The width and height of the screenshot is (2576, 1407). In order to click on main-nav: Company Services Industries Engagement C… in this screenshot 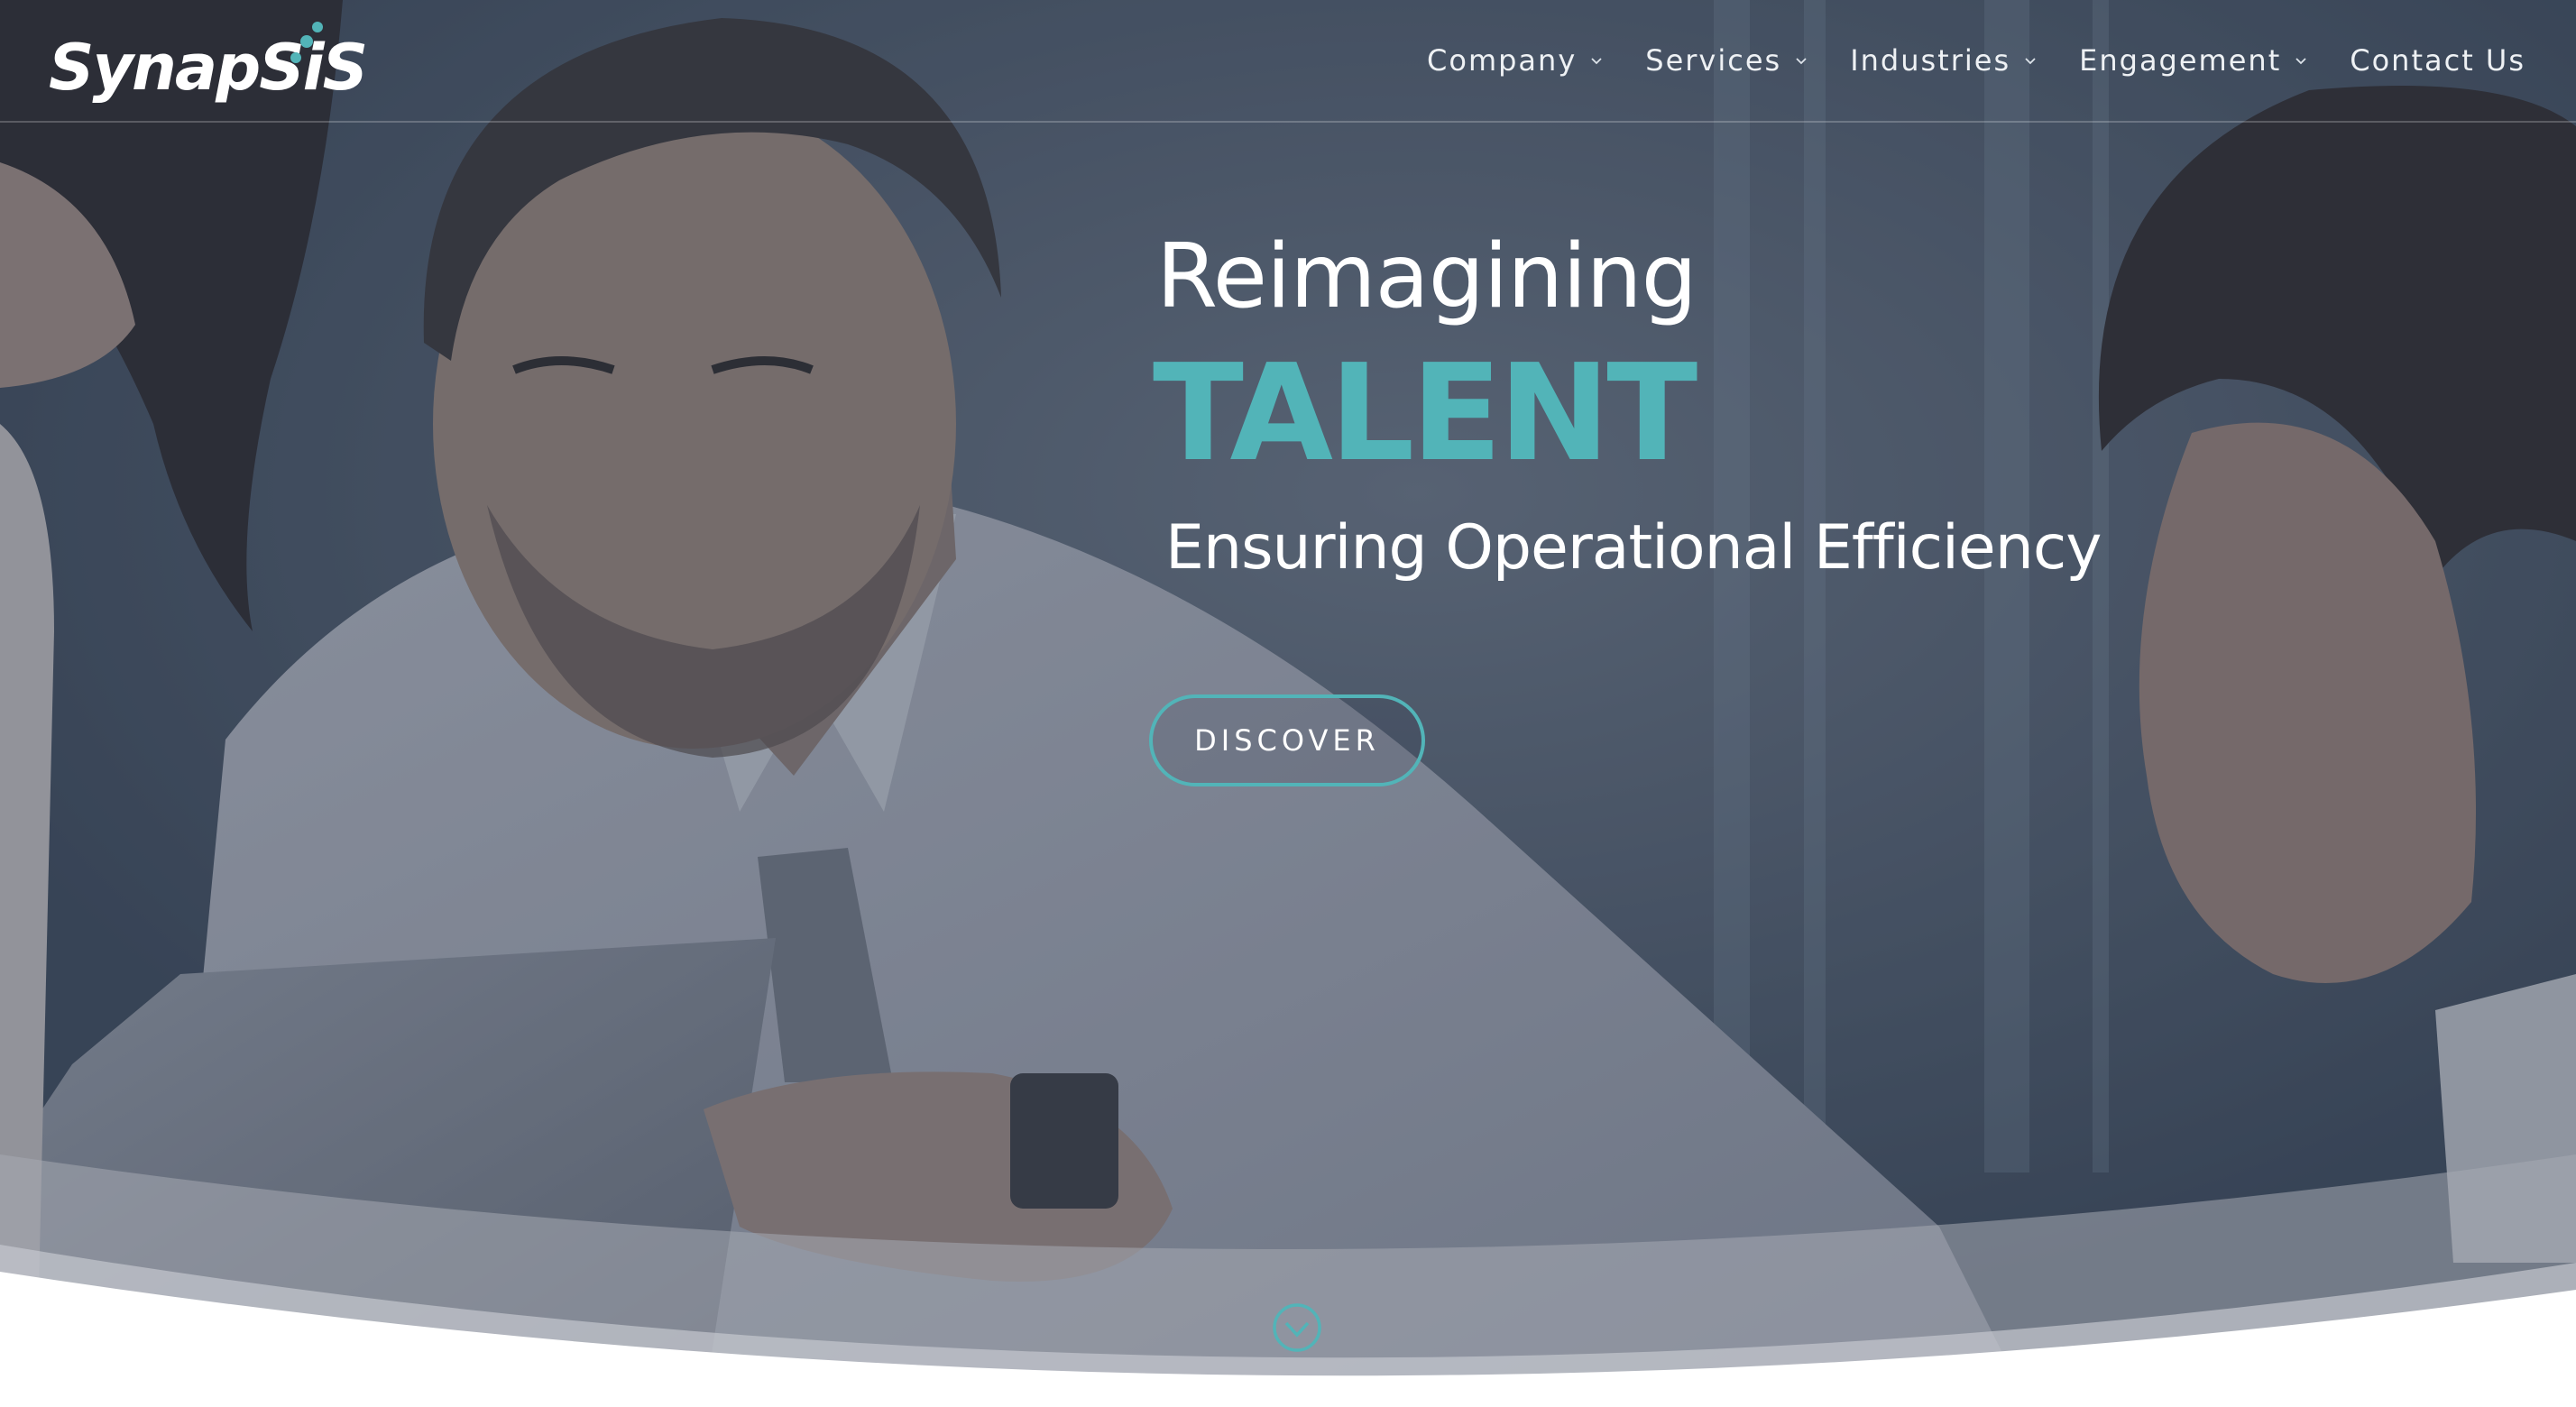, I will do `click(1976, 60)`.